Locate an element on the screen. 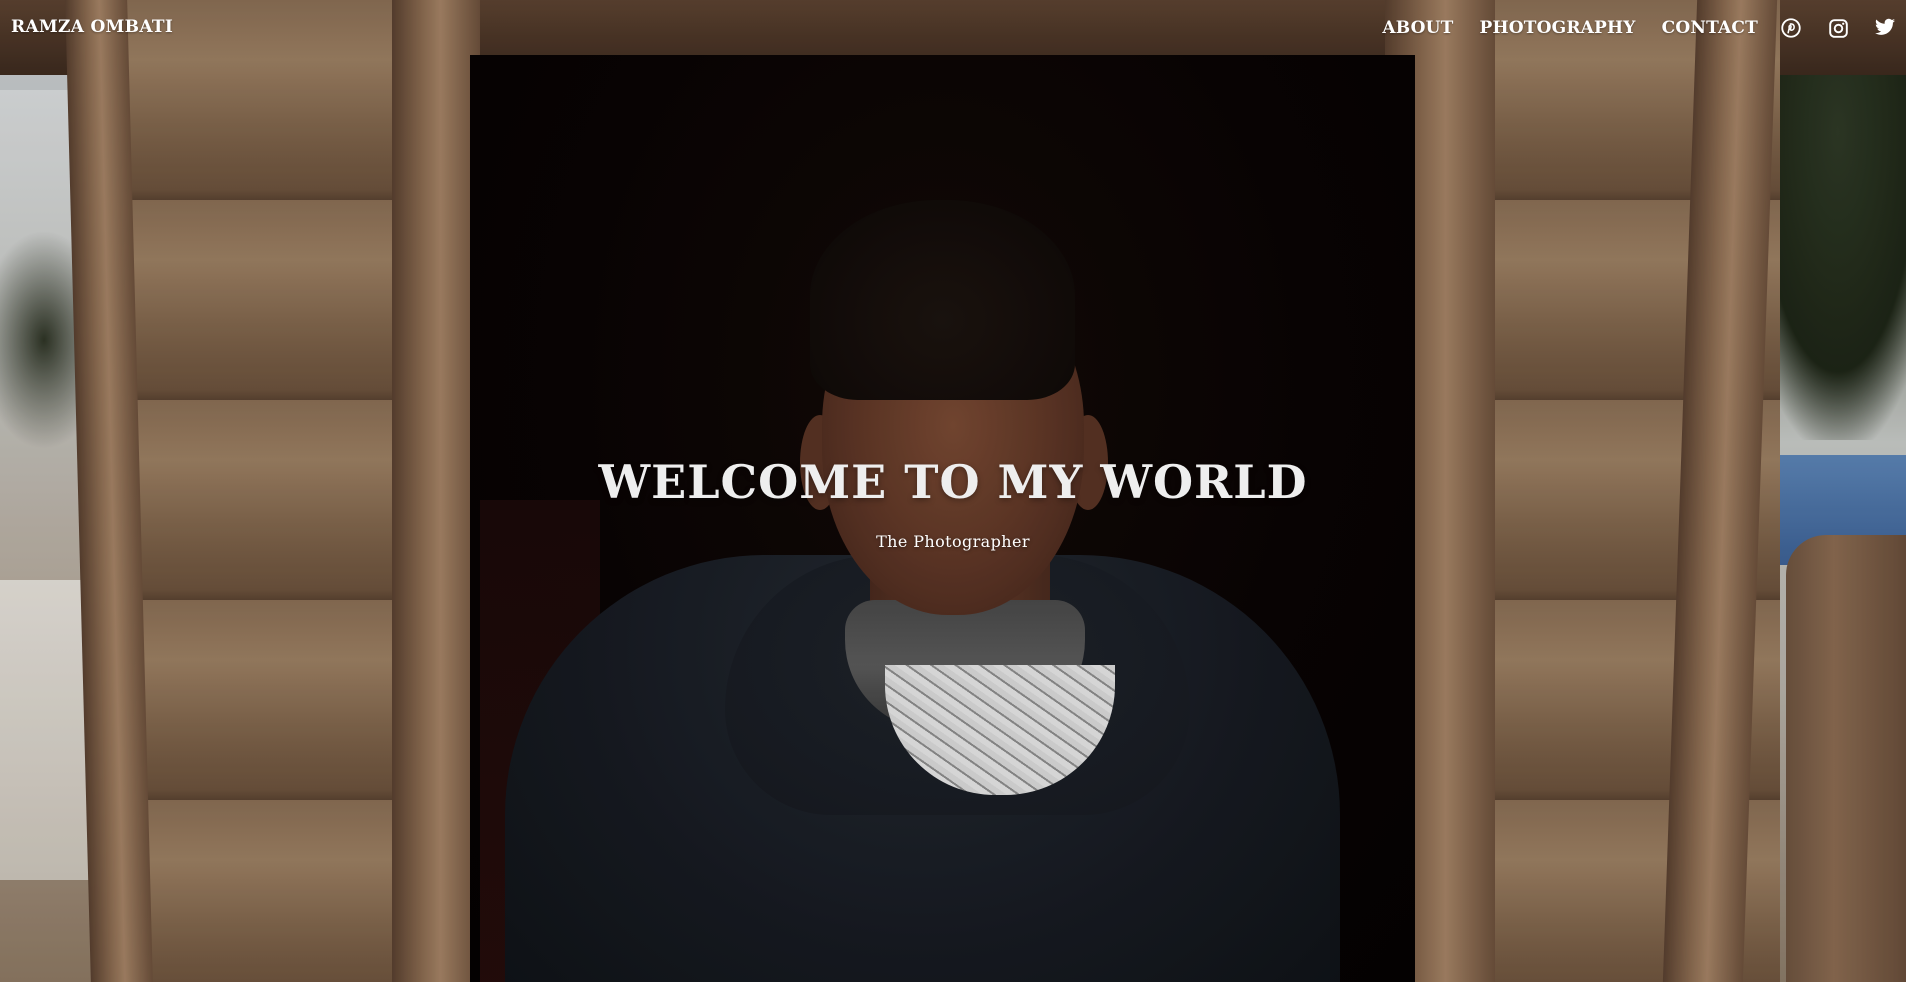 This screenshot has height=982, width=1906. hero-title: WELCOME TO MY WORLD is located at coordinates (953, 482).